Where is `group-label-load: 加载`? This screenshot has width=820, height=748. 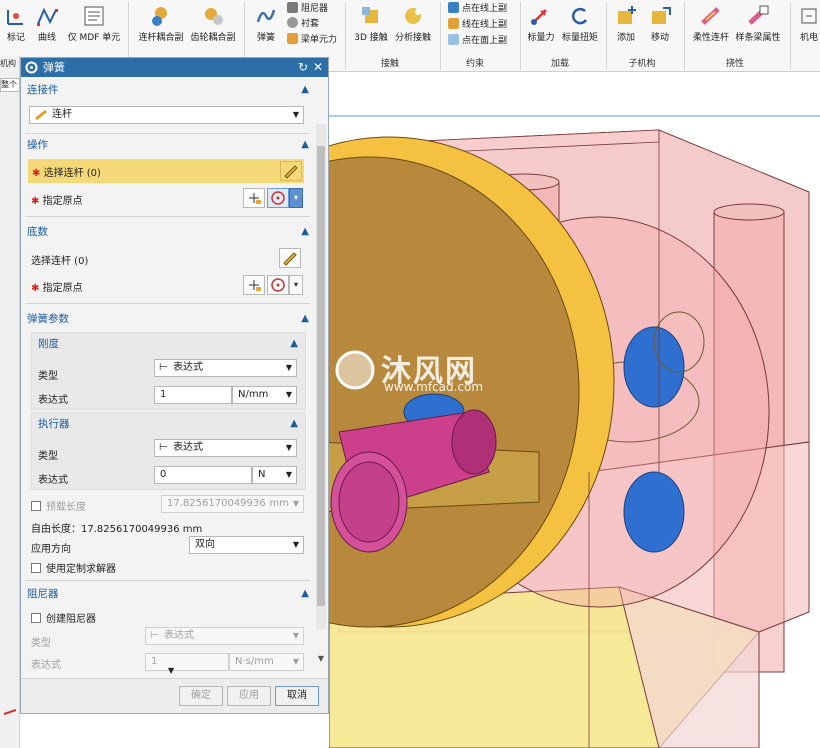
group-label-load: 加载 is located at coordinates (559, 64).